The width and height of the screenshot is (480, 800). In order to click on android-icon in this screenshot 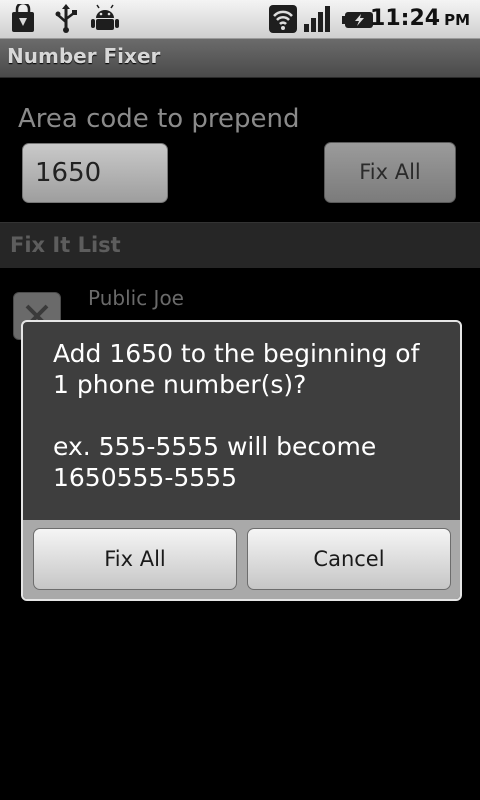, I will do `click(105, 21)`.